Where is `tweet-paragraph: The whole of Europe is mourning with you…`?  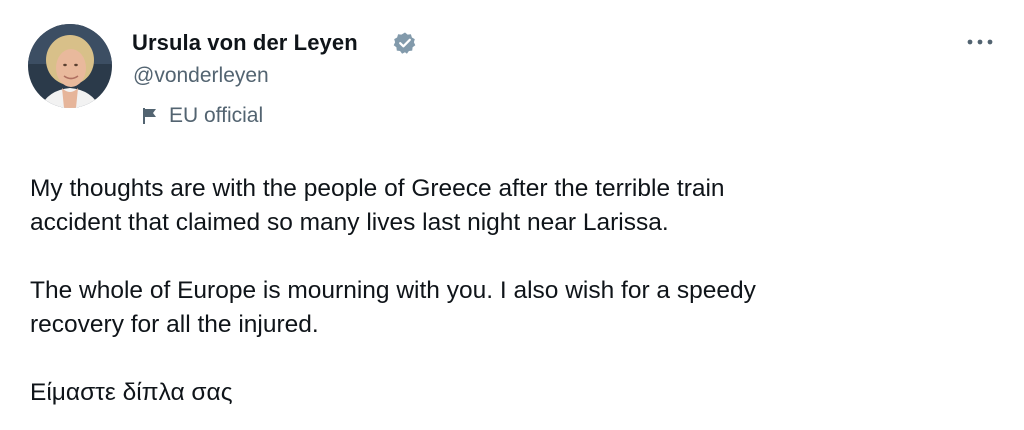 tweet-paragraph: The whole of Europe is mourning with you… is located at coordinates (393, 307).